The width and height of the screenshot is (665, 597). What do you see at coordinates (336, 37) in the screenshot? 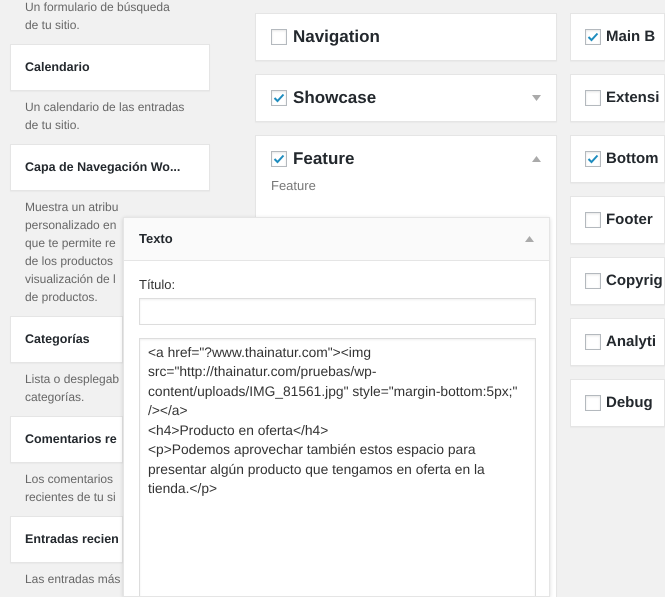
I see `sidebar-name: Navigation` at bounding box center [336, 37].